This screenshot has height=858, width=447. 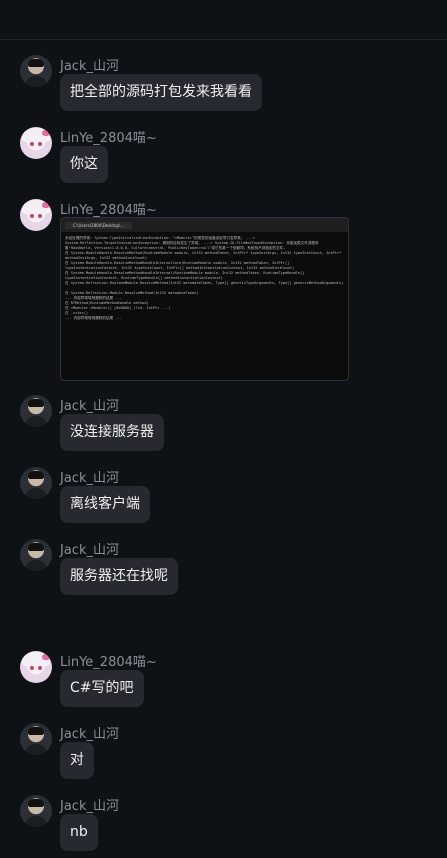 What do you see at coordinates (93, 318) in the screenshot?
I see `terminal-line: --- 内部异常堆栈跟踪的结尾 ---` at bounding box center [93, 318].